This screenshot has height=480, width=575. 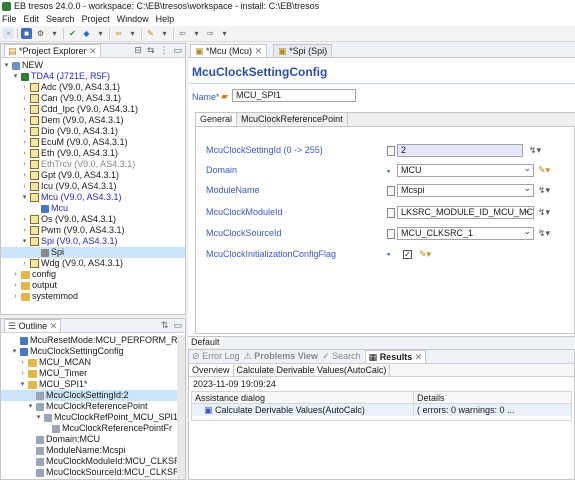 What do you see at coordinates (93, 164) in the screenshot?
I see `tree-module: › EthTrcv (V9.0, AS4.3.1)` at bounding box center [93, 164].